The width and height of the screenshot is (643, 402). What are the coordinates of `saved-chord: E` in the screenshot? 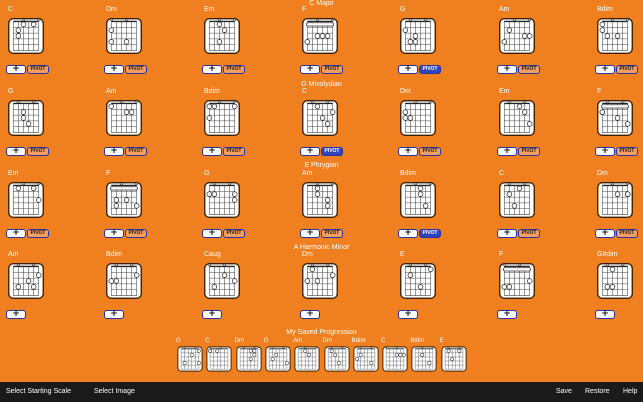 It's located at (454, 356).